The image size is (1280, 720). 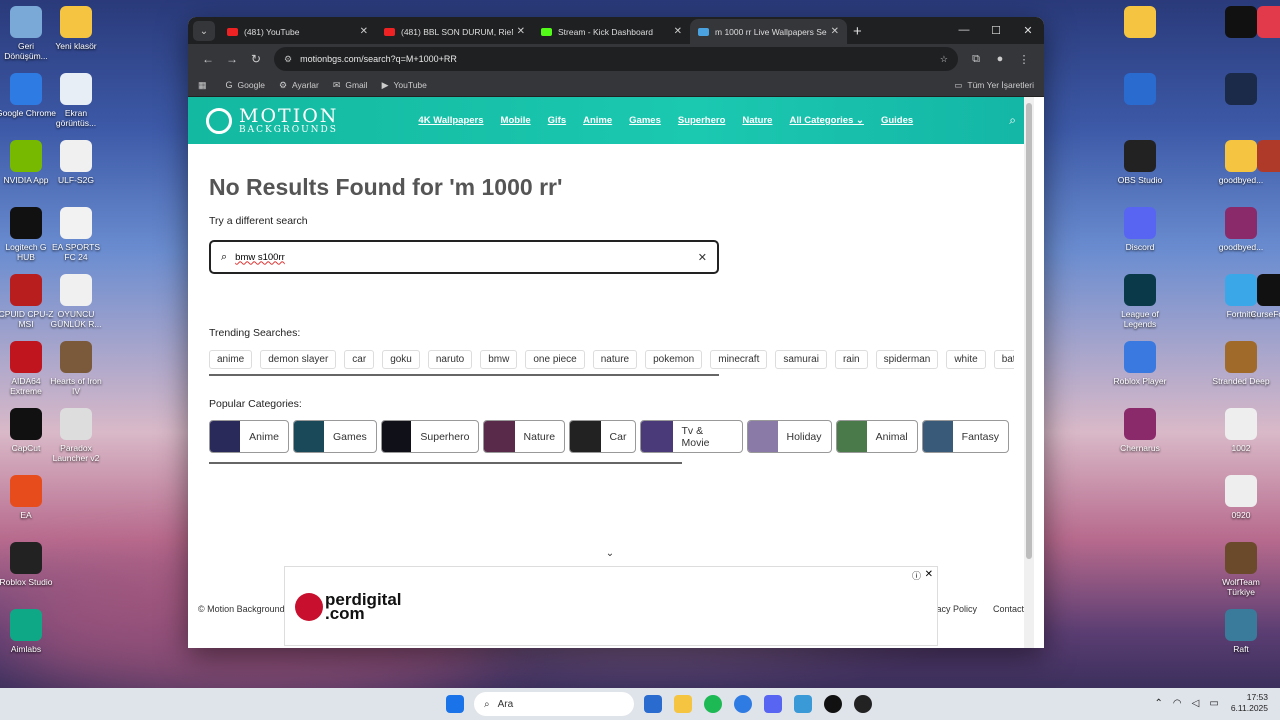 What do you see at coordinates (404, 85) in the screenshot?
I see `bookmark-youtube: ▶ YouTube` at bounding box center [404, 85].